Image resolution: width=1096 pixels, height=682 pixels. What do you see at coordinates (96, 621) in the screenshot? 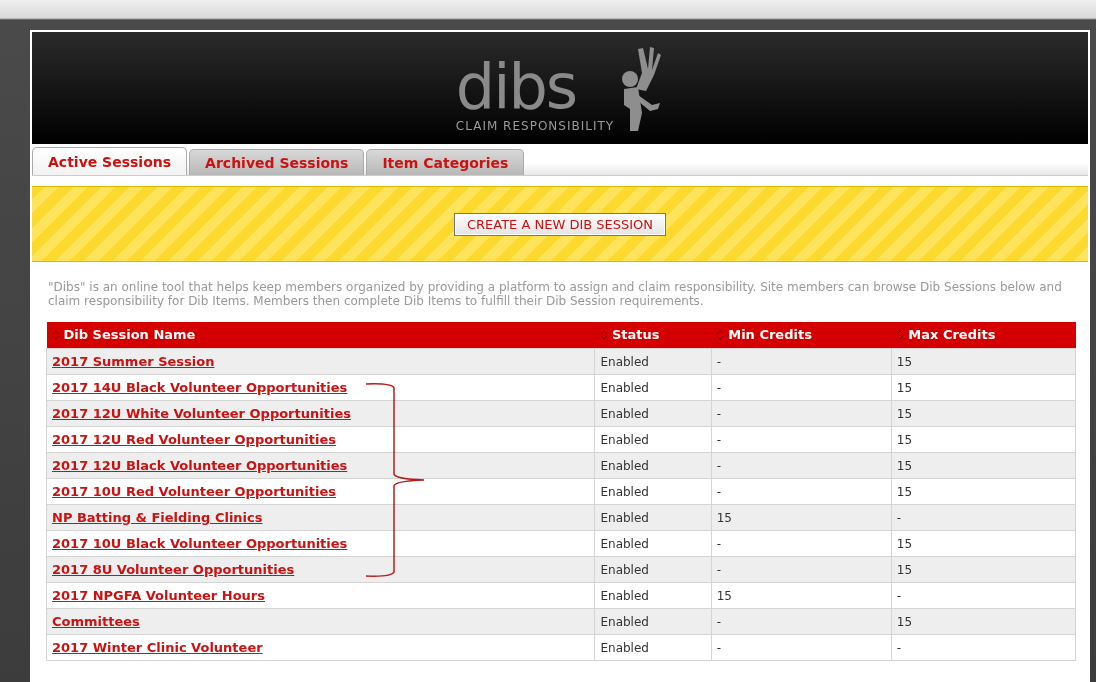
I see `session-link: Committees` at bounding box center [96, 621].